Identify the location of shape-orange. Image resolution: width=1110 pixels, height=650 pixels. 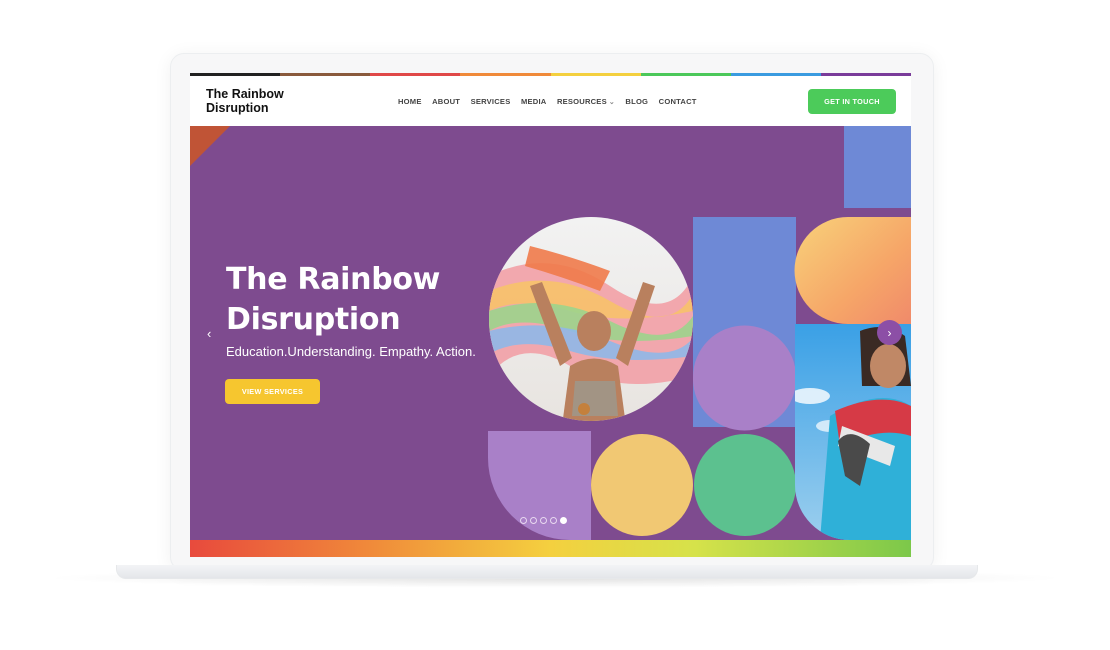
(852, 270).